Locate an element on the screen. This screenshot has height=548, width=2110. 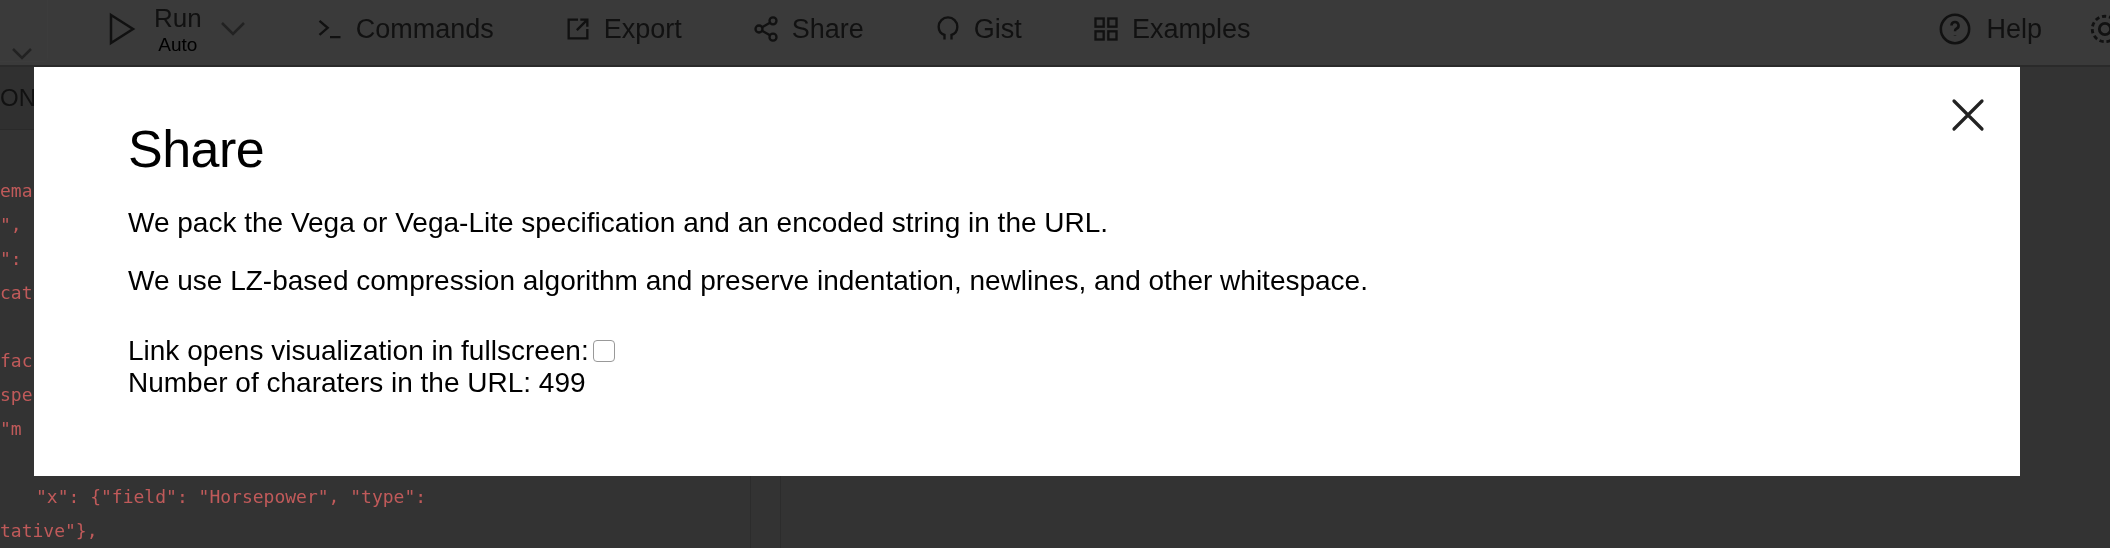
share-icon is located at coordinates (765, 29).